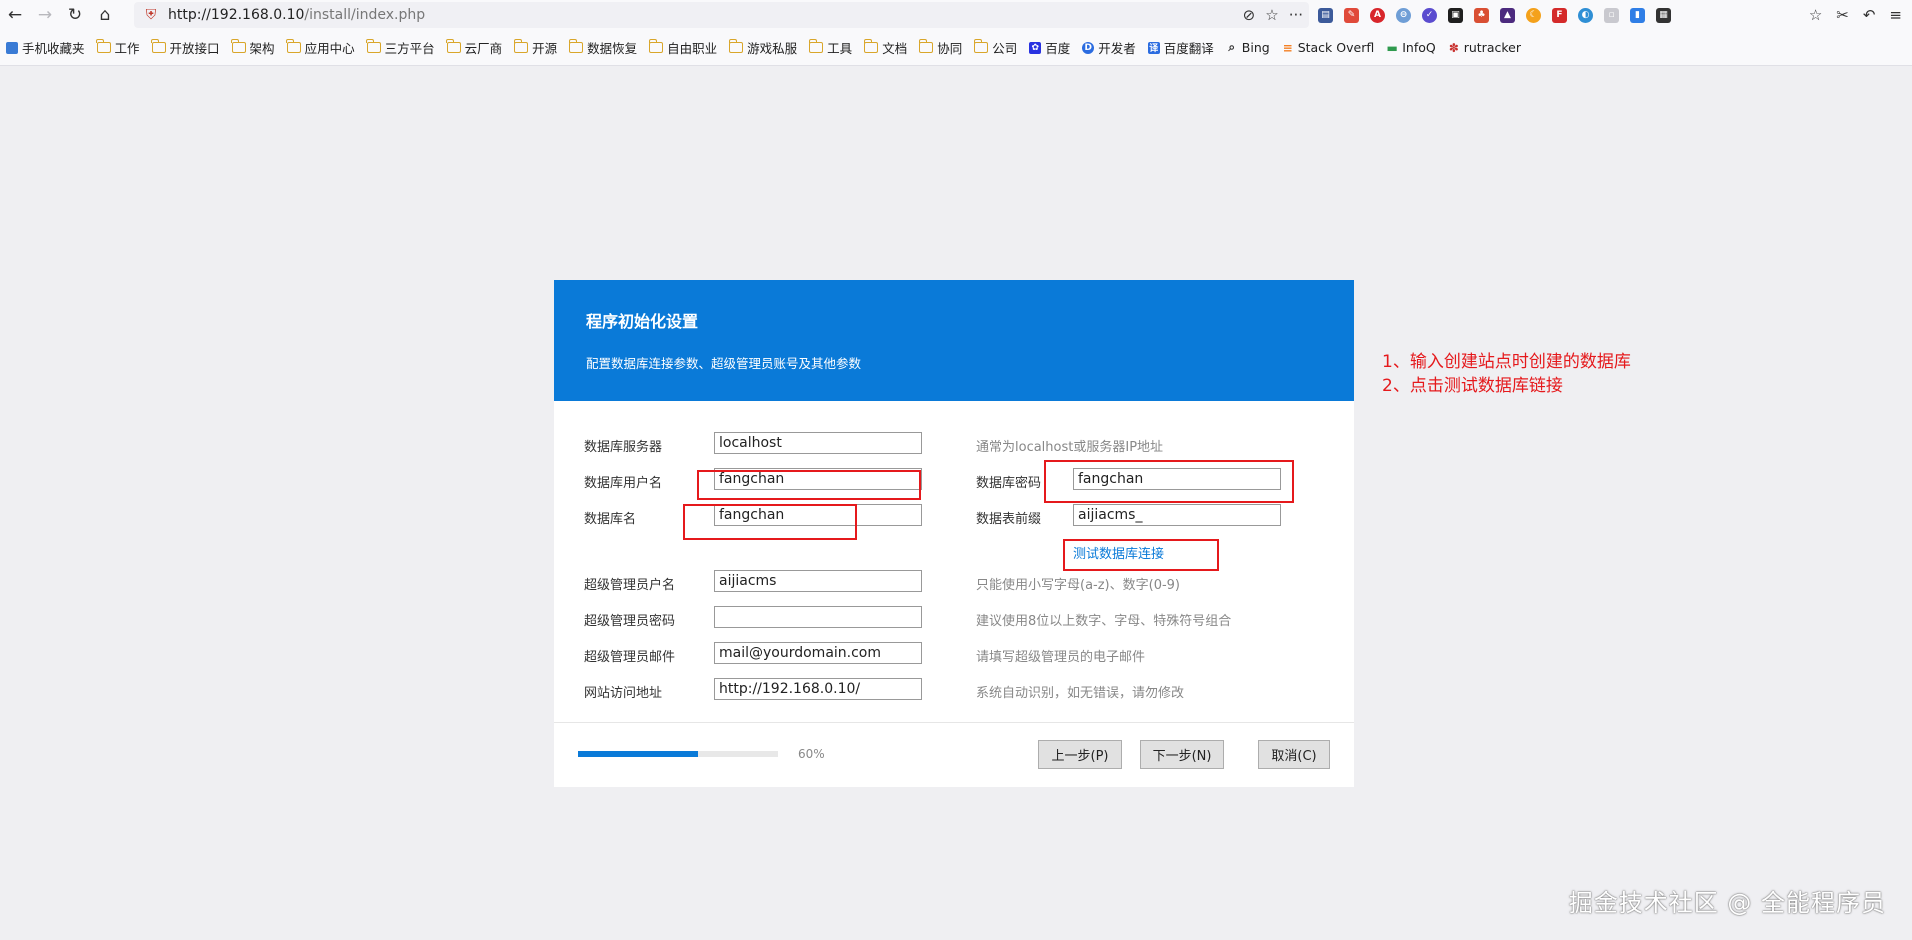  I want to click on db-prefix-label: 数据表前缀, so click(1009, 519).